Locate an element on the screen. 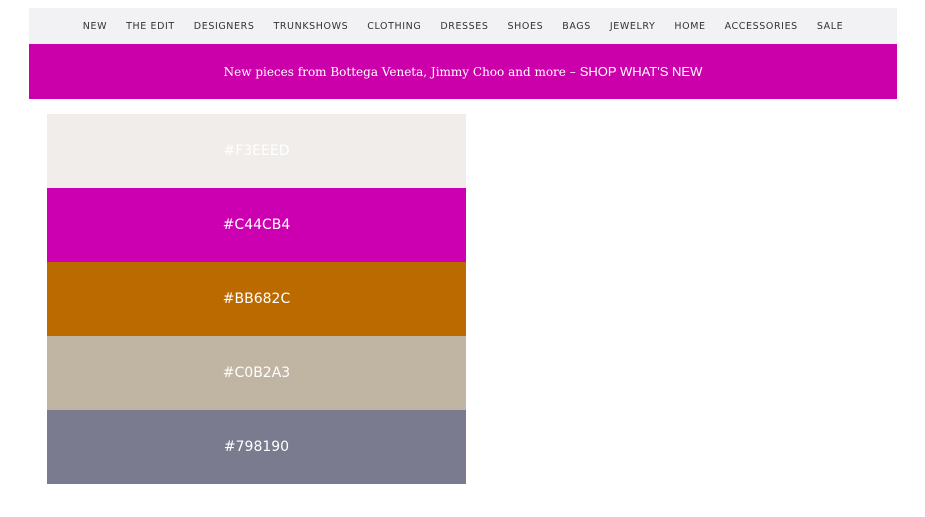 The width and height of the screenshot is (925, 517). swatch-label: #F3EEED is located at coordinates (256, 151).